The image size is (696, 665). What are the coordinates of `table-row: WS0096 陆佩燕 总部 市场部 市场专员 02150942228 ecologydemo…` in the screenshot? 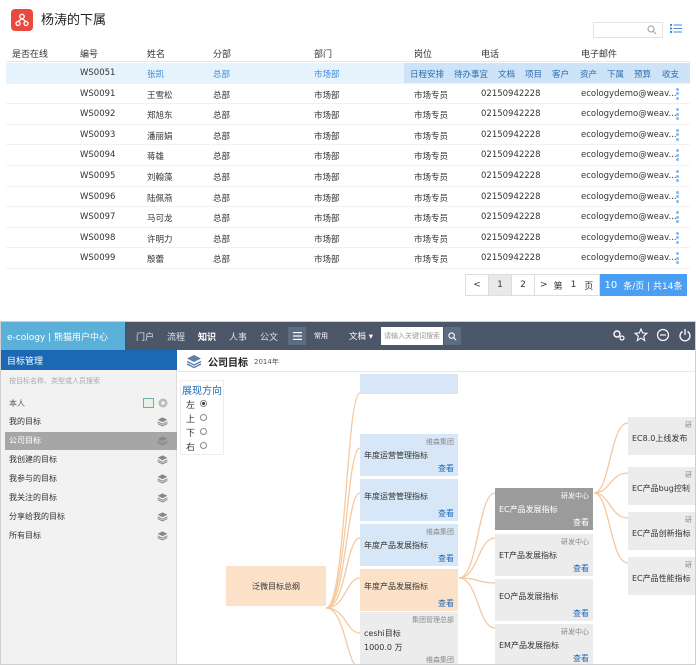 It's located at (348, 197).